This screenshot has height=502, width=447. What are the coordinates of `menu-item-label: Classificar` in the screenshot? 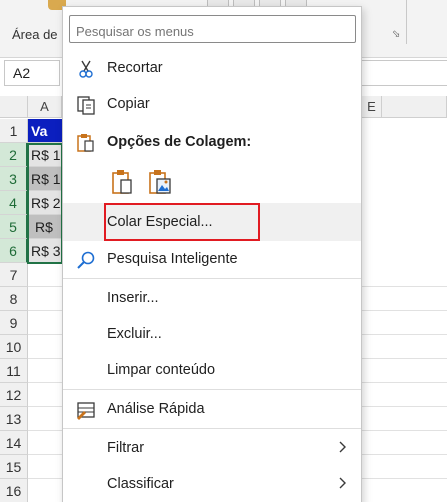 It's located at (140, 484).